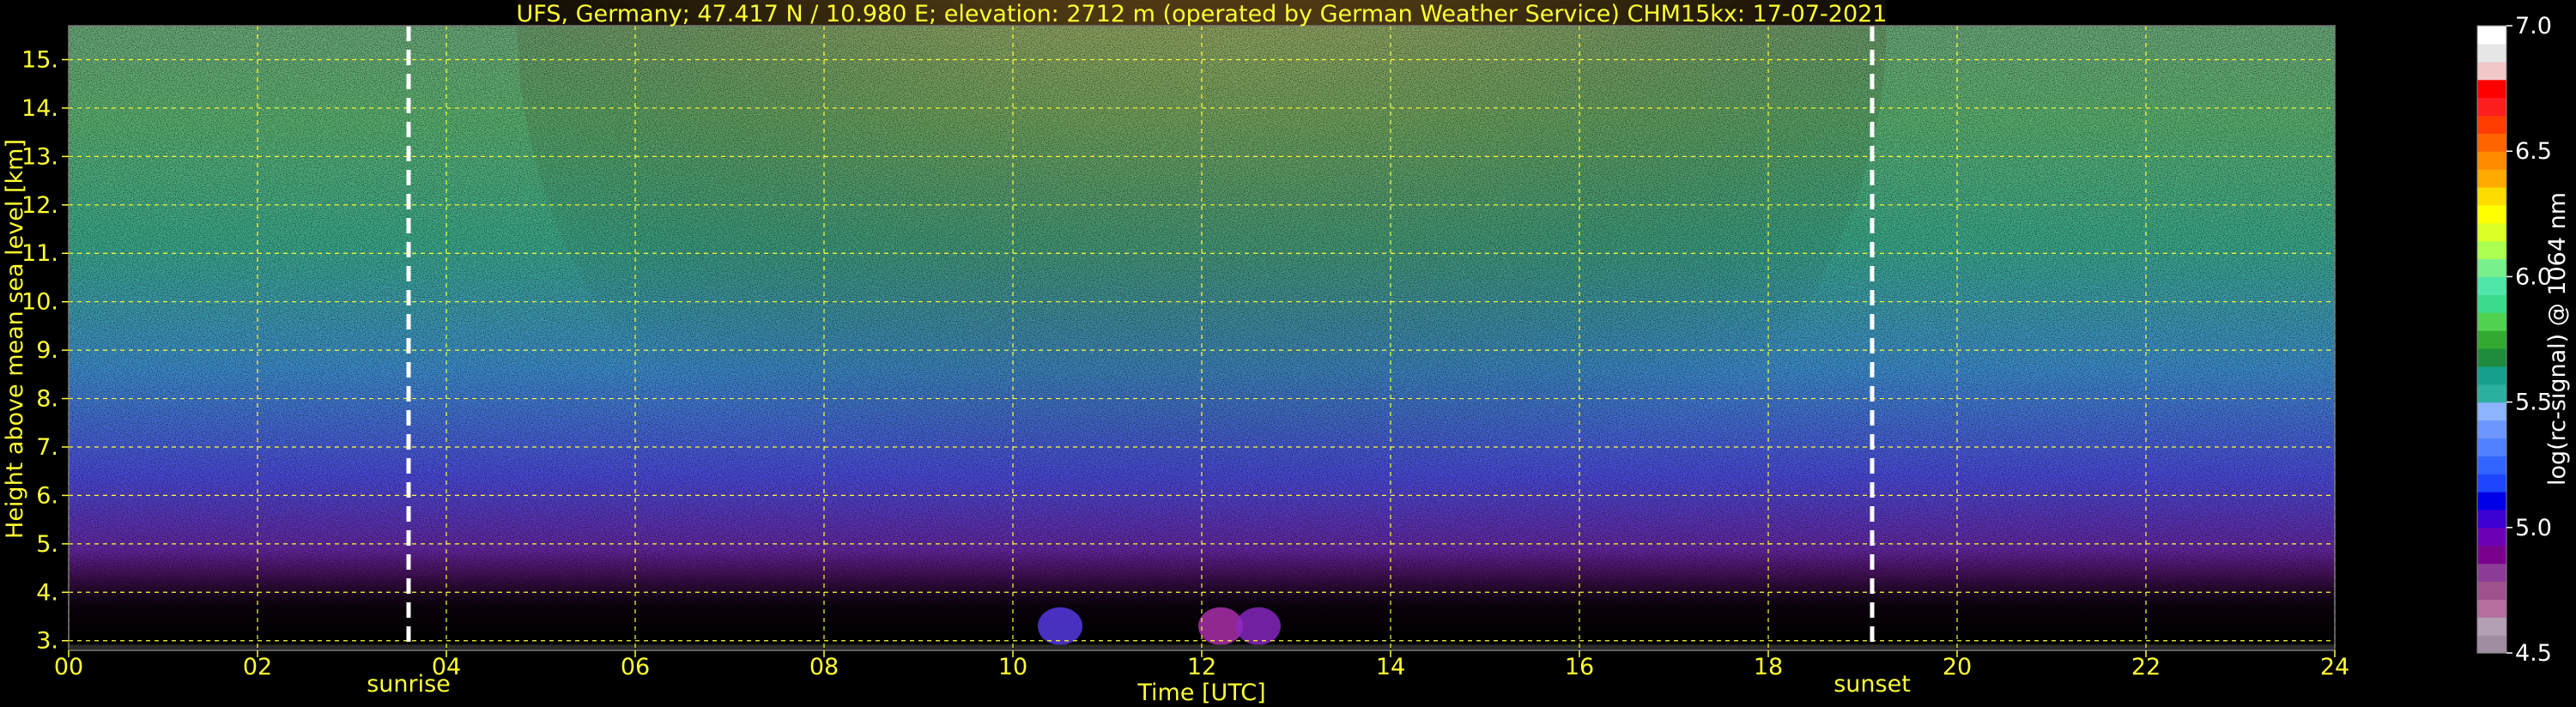  Describe the element at coordinates (1872, 684) in the screenshot. I see `sunset-label: sunset` at that location.